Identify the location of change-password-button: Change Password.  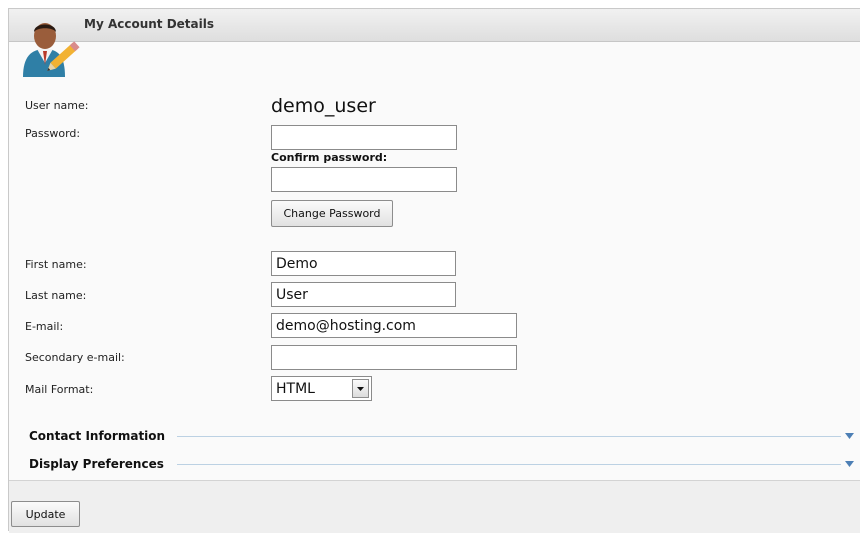
(332, 213).